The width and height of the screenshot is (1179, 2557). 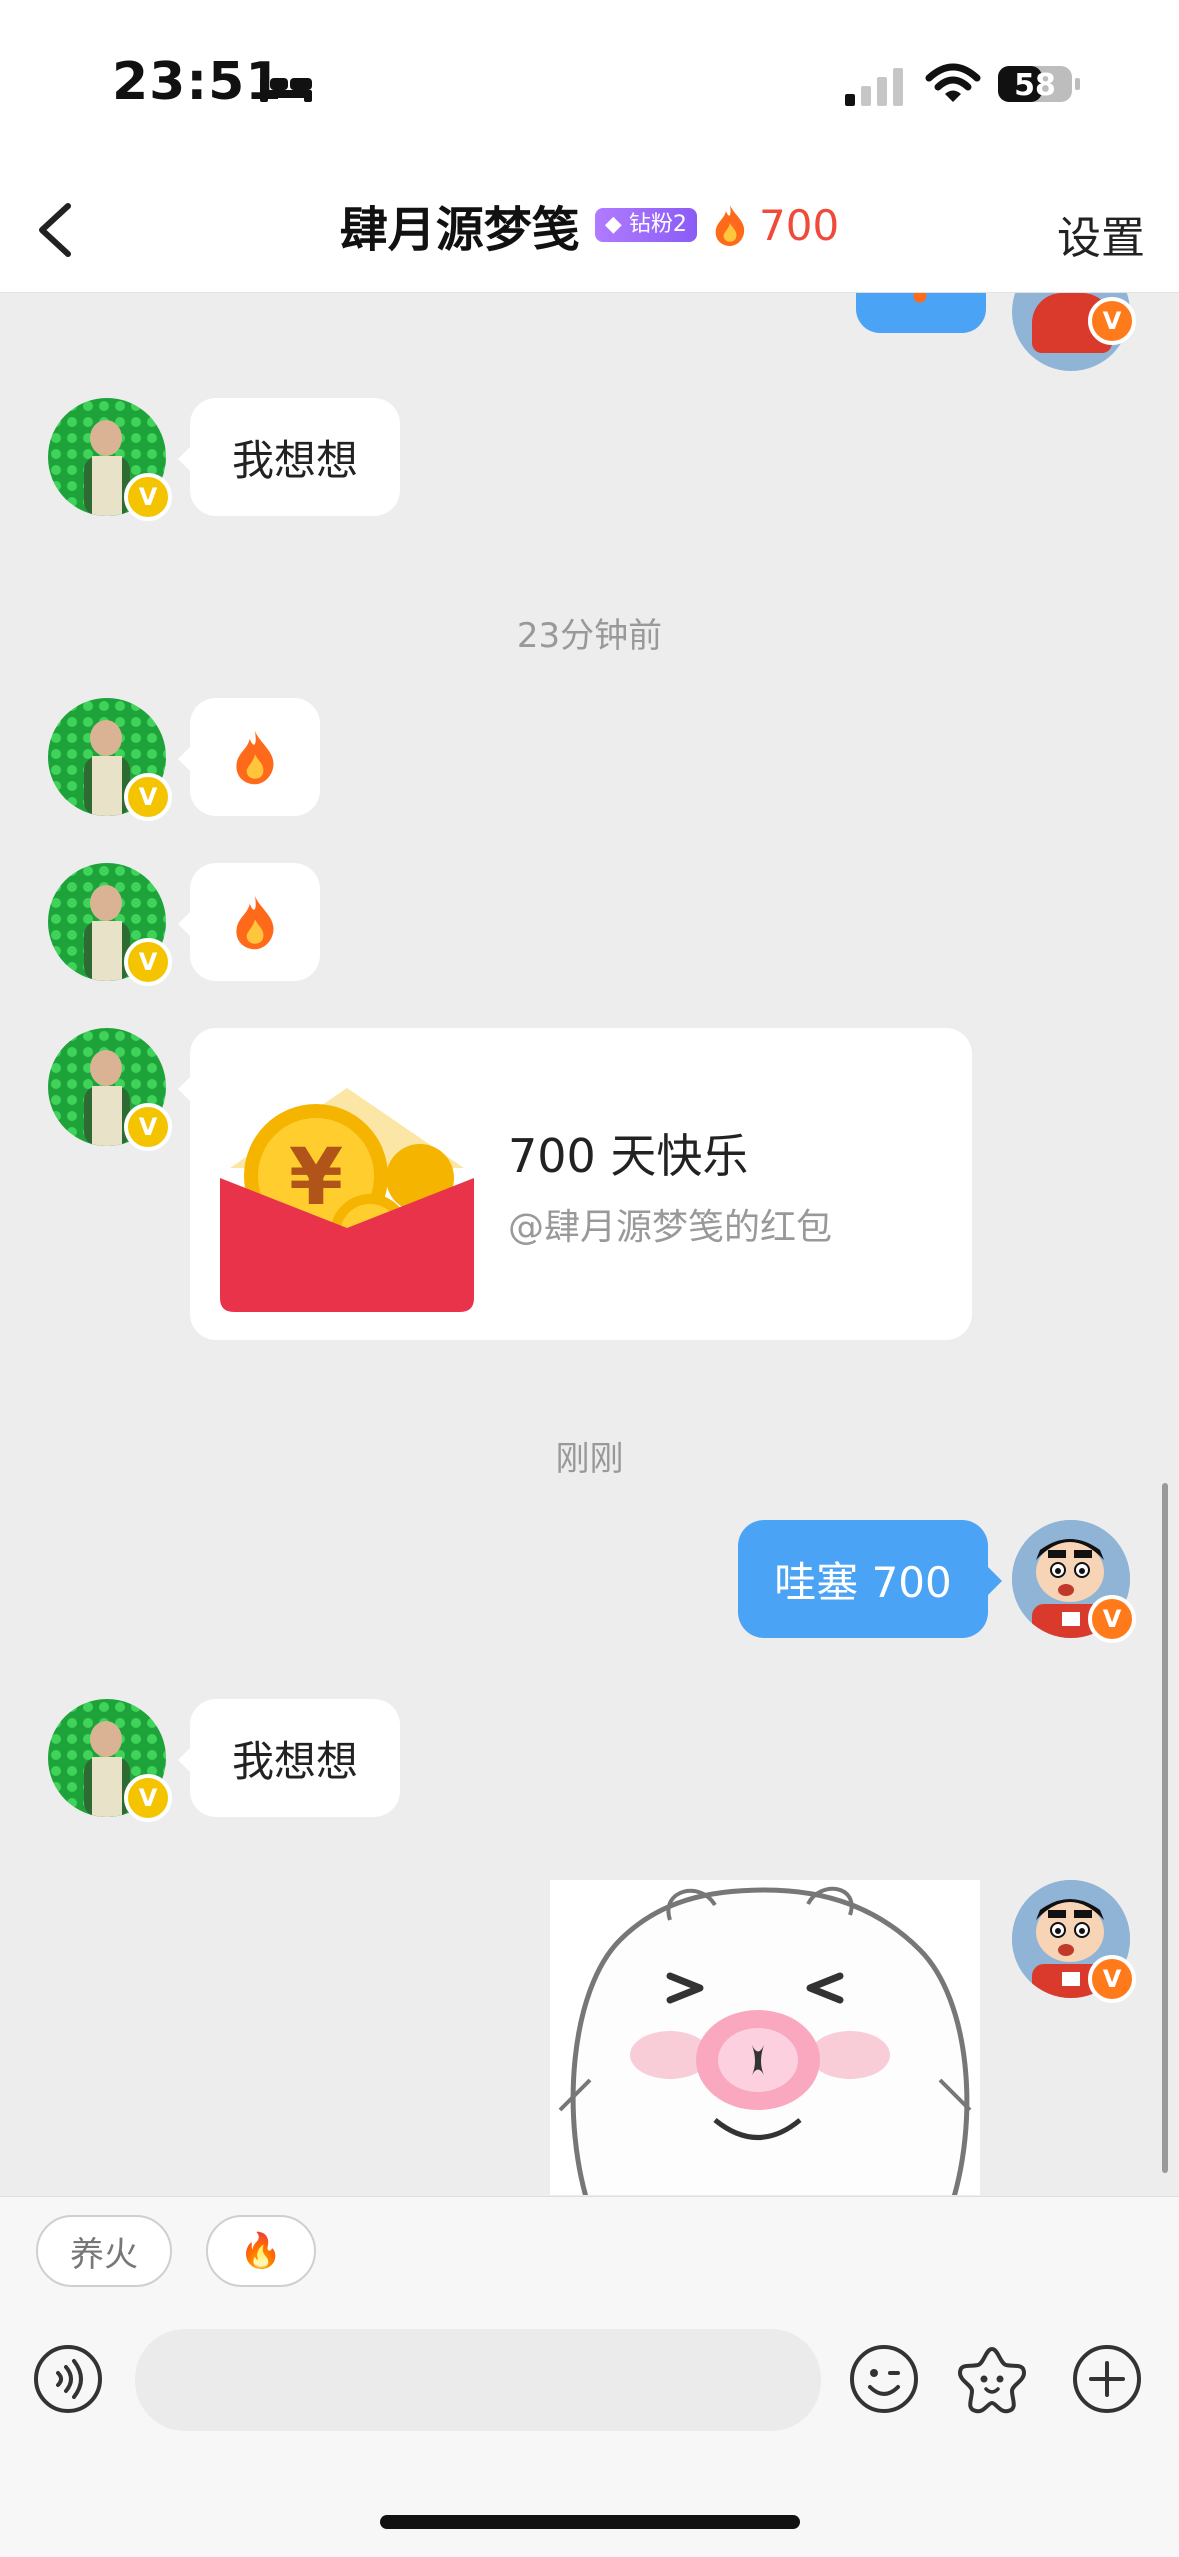 What do you see at coordinates (730, 225) in the screenshot?
I see `fire-icon` at bounding box center [730, 225].